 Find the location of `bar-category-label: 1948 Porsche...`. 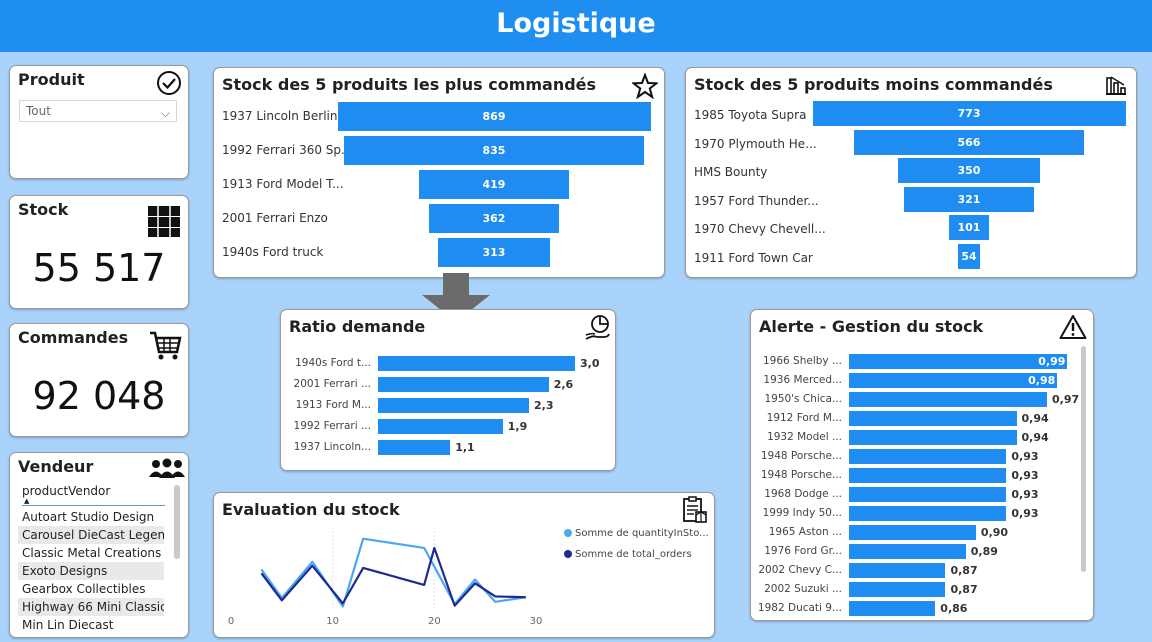

bar-category-label: 1948 Porsche... is located at coordinates (801, 456).